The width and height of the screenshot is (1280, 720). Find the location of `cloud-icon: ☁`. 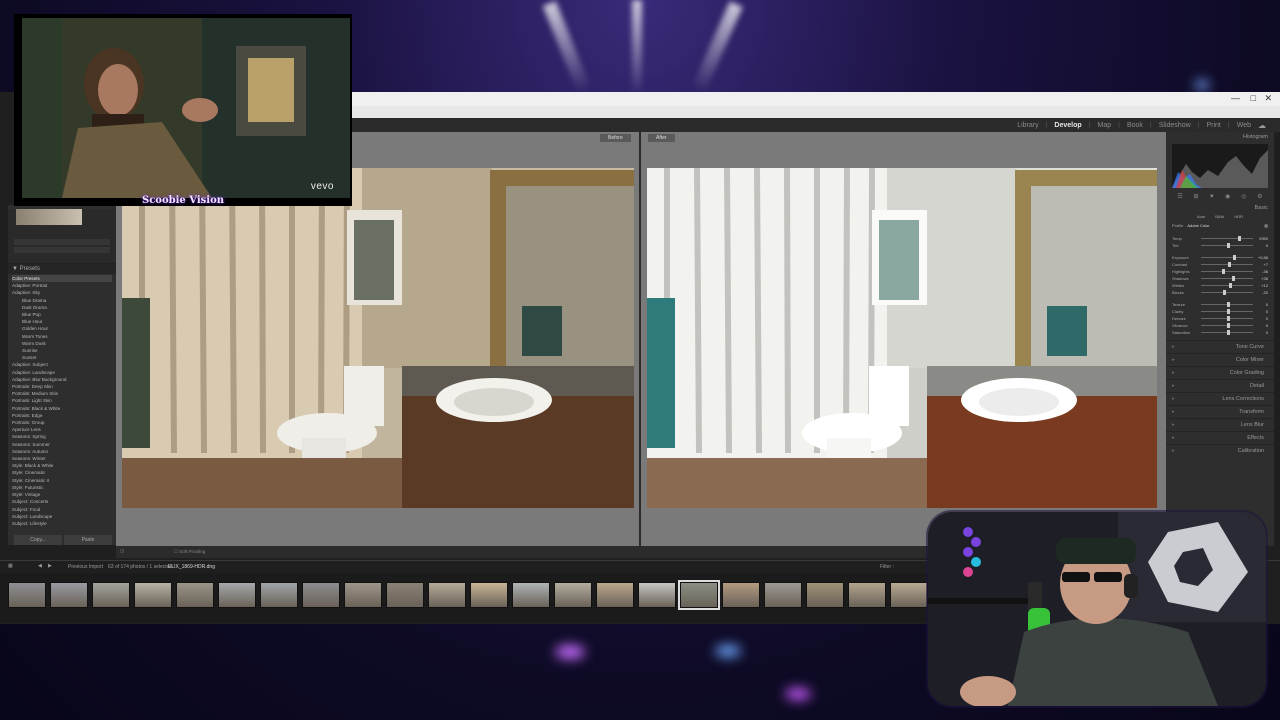

cloud-icon: ☁ is located at coordinates (1262, 125).